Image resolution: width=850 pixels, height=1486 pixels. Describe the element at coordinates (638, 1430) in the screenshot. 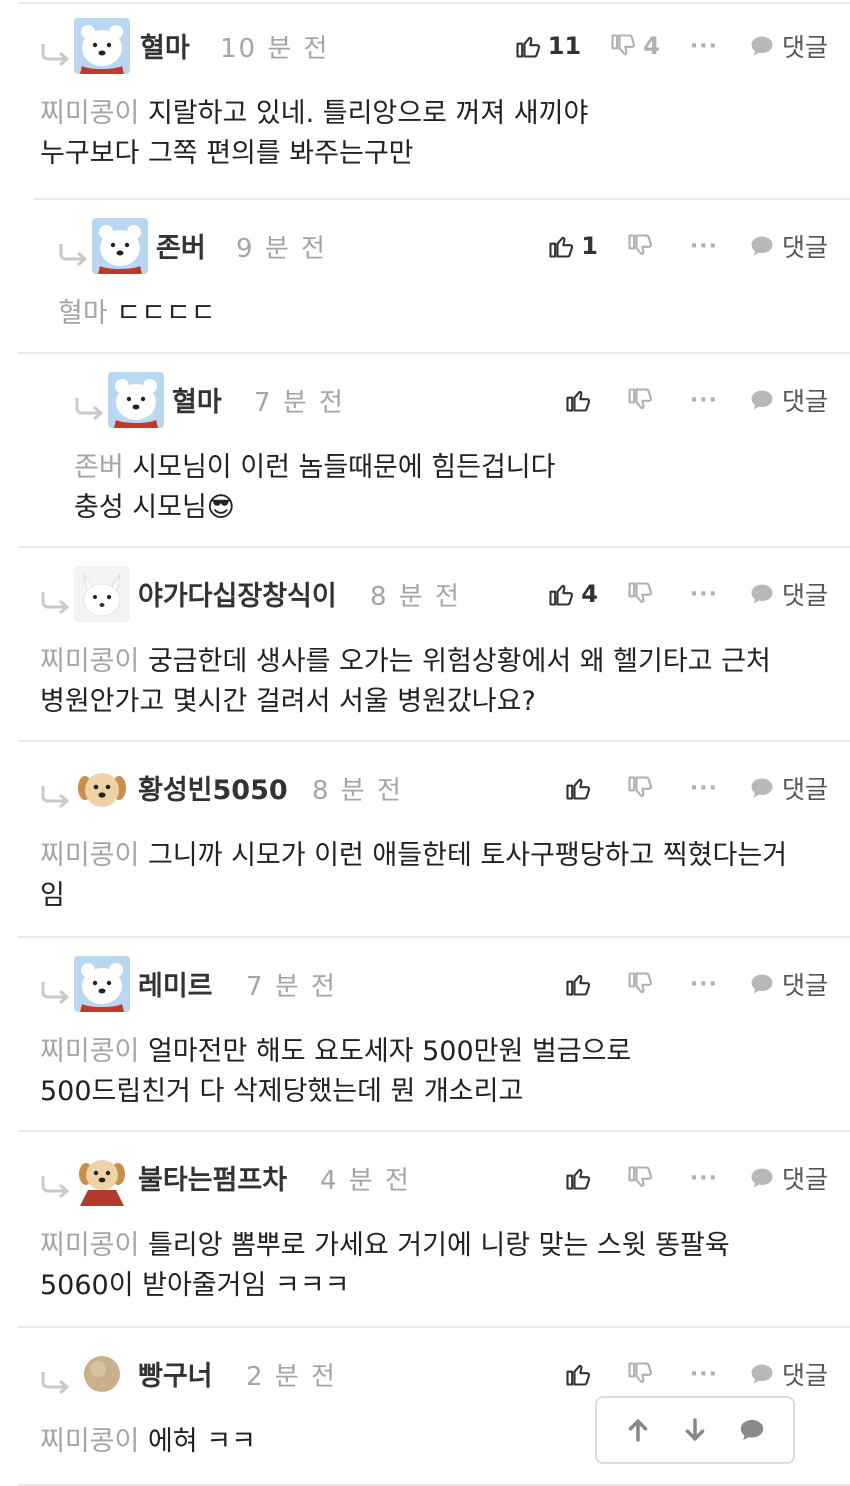

I see `arrow-up-icon` at that location.